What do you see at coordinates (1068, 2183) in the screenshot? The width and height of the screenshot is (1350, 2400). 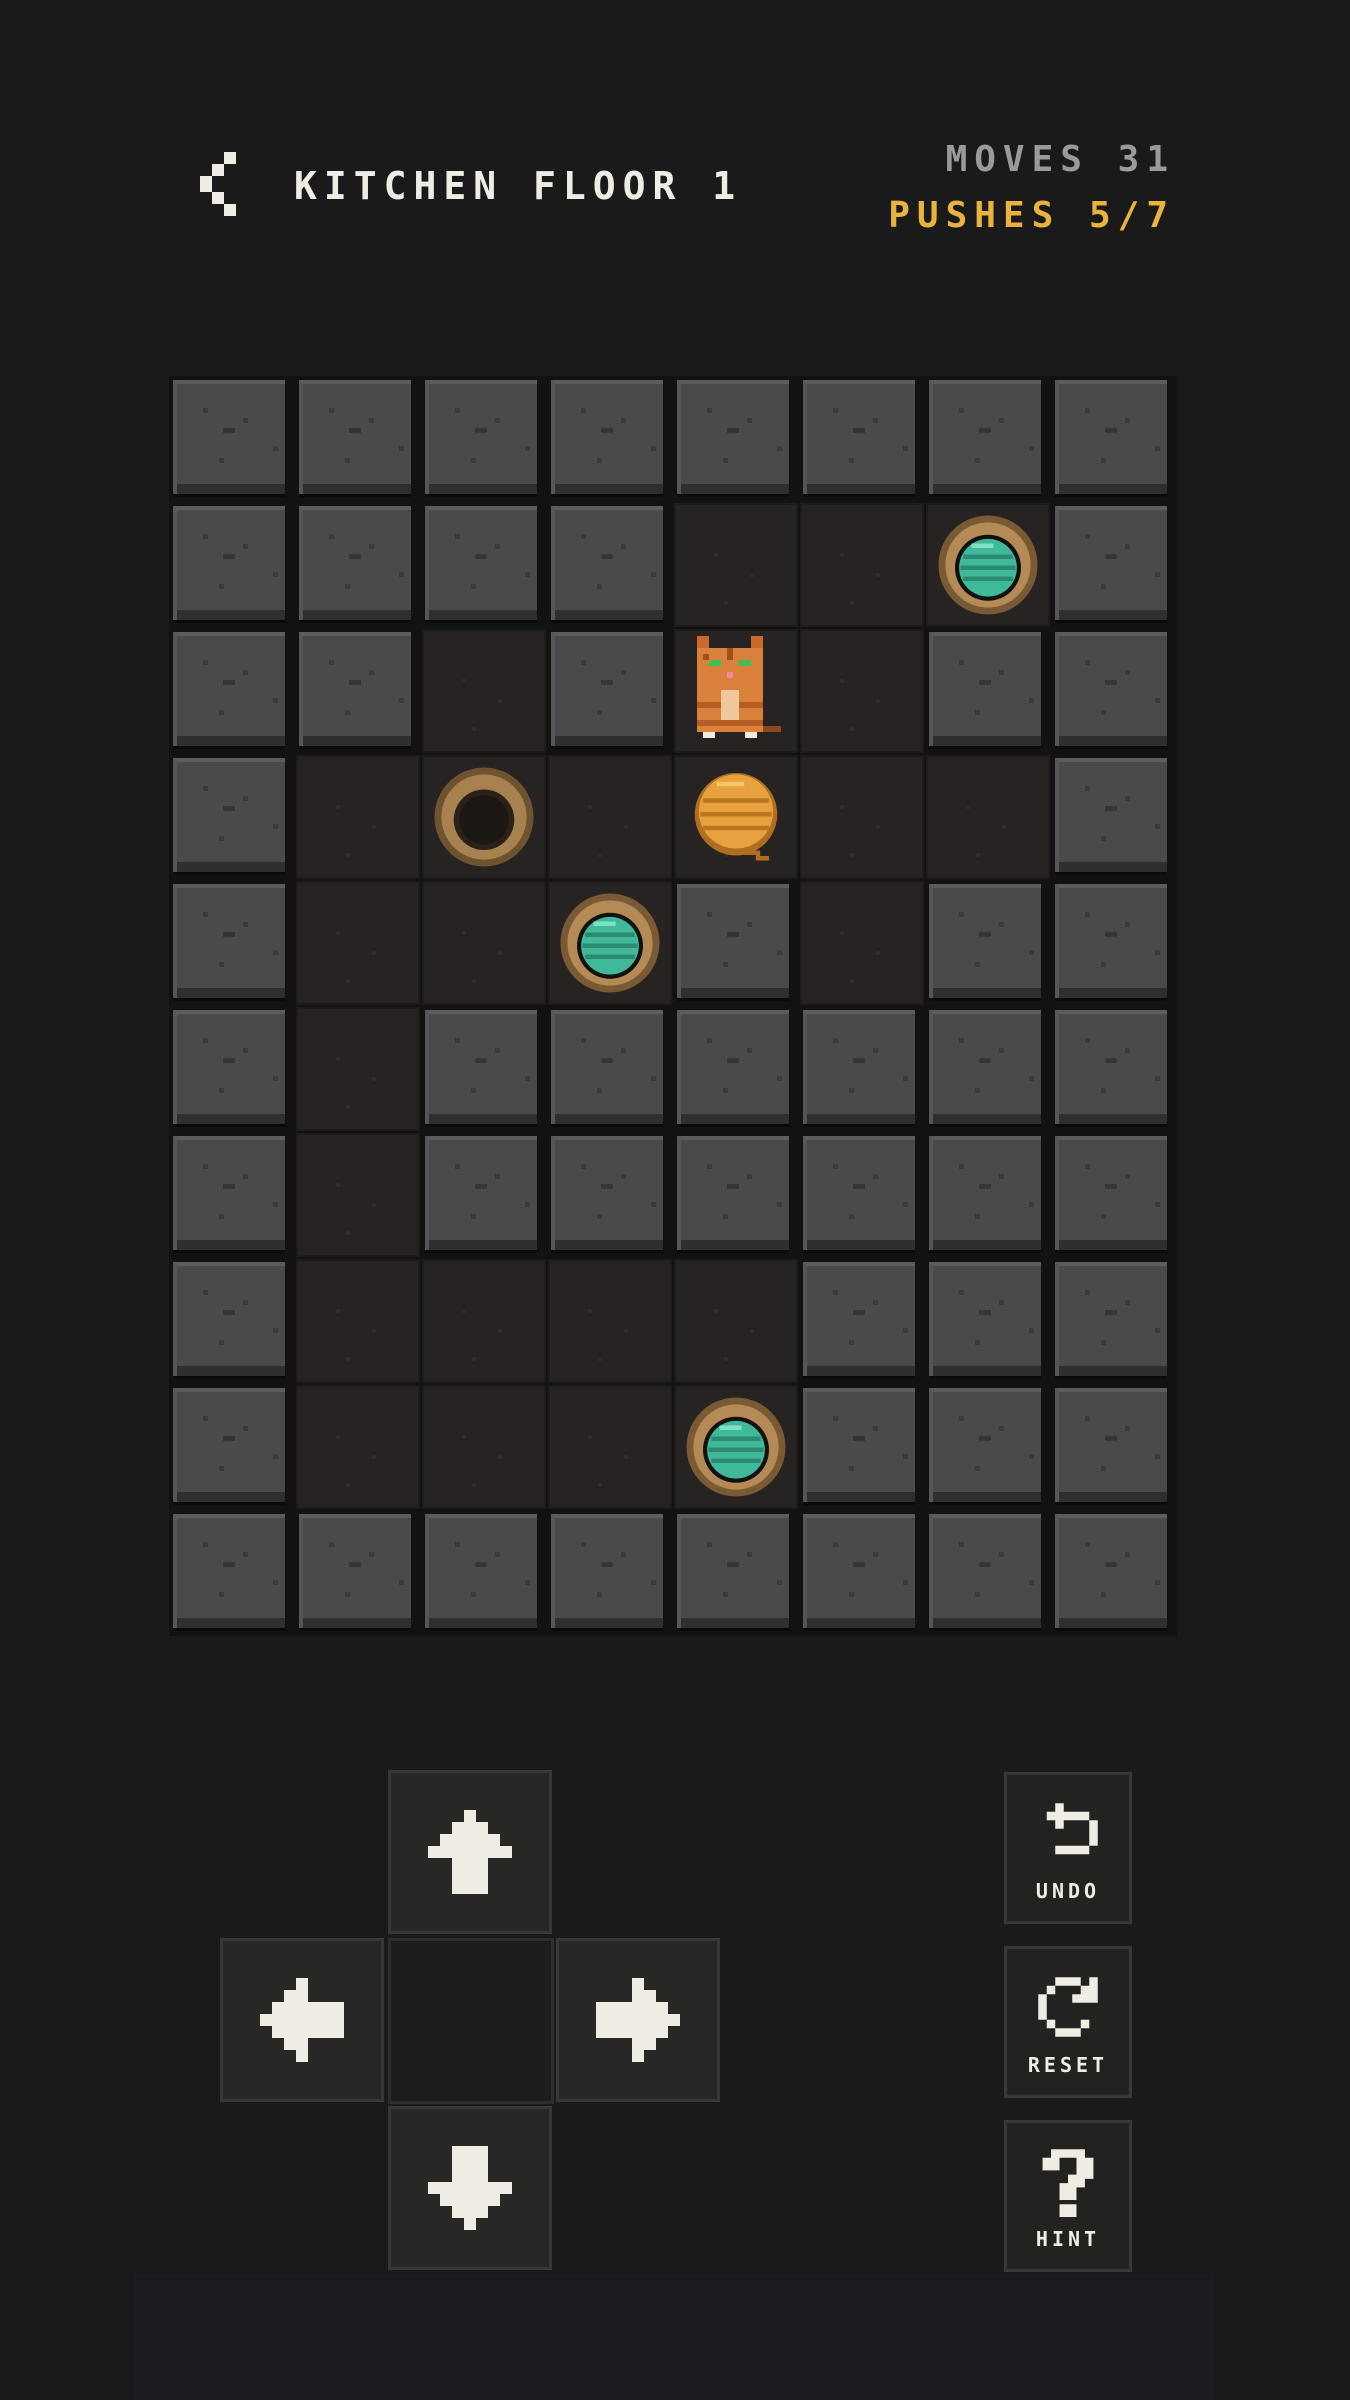 I see `question-mark-icon` at bounding box center [1068, 2183].